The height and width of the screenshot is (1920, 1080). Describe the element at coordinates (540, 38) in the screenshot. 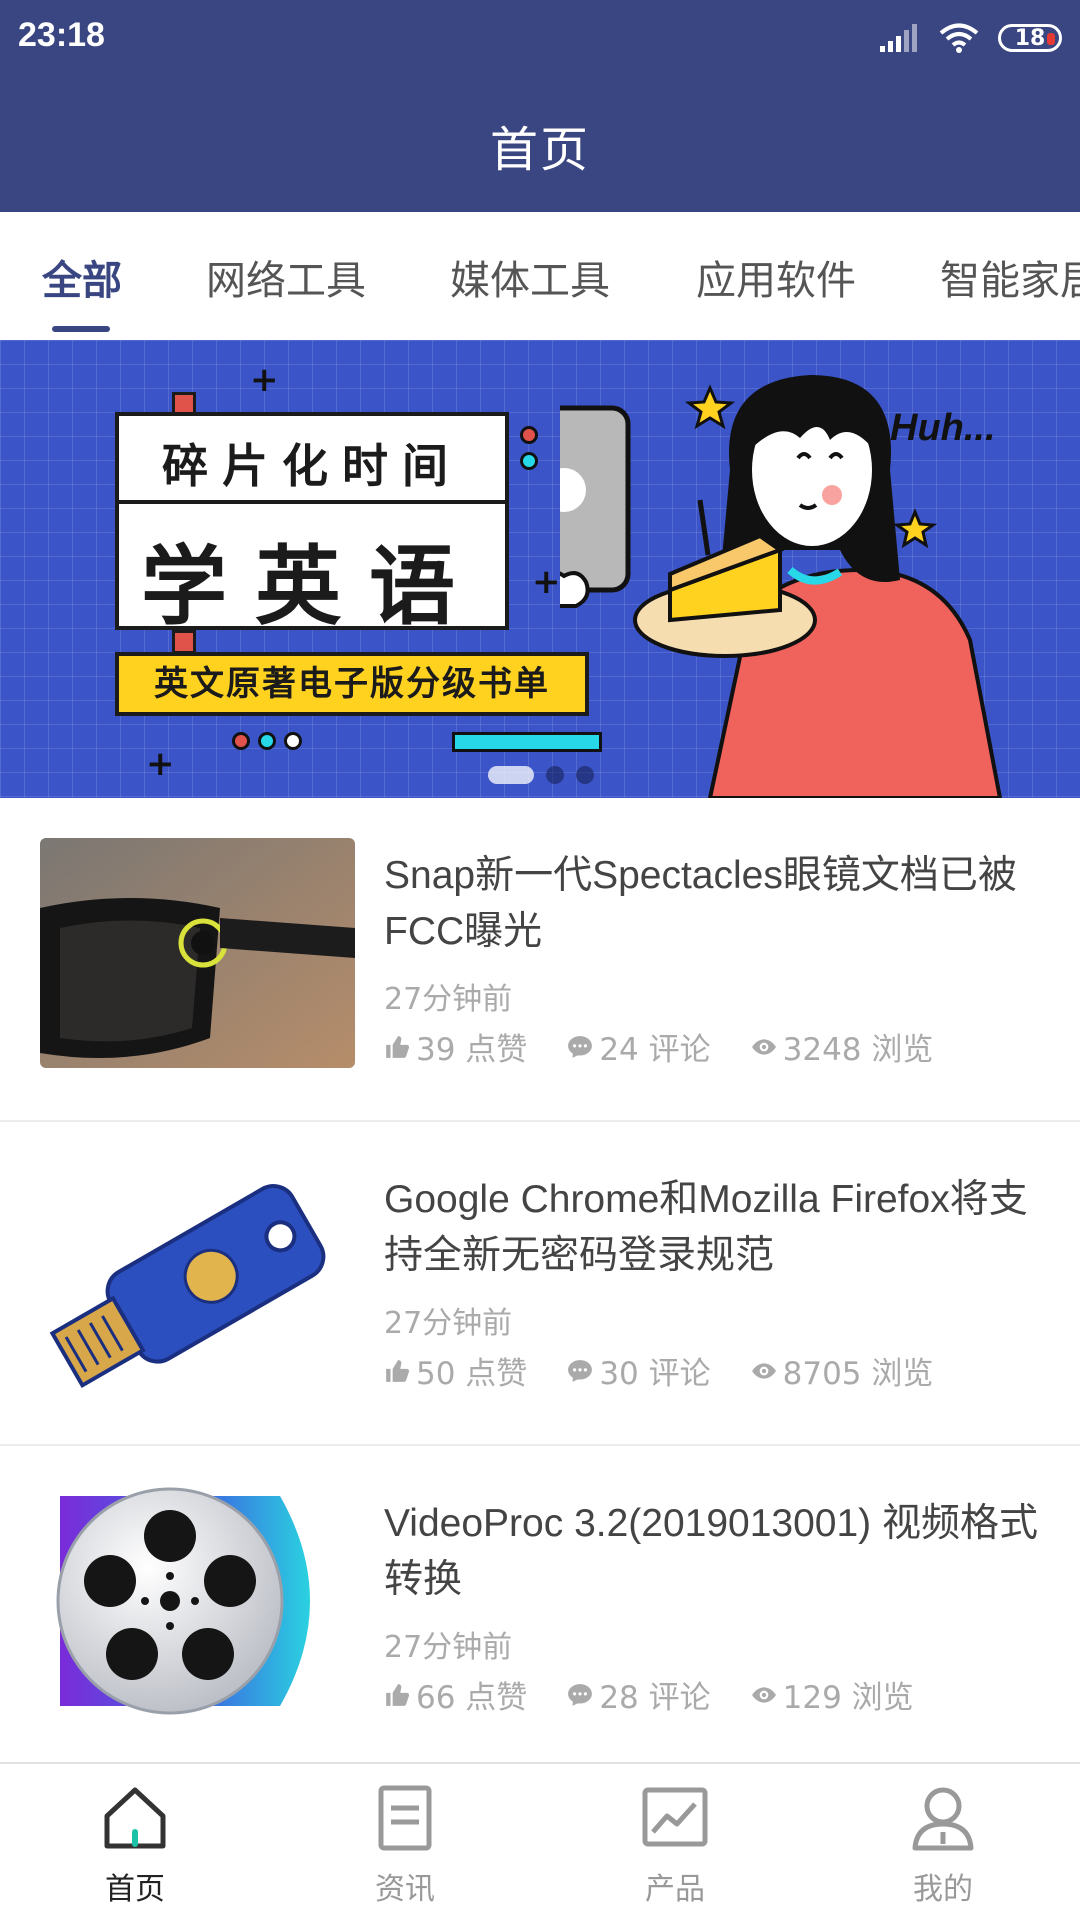

I see `status-bar: 23:18 18` at that location.